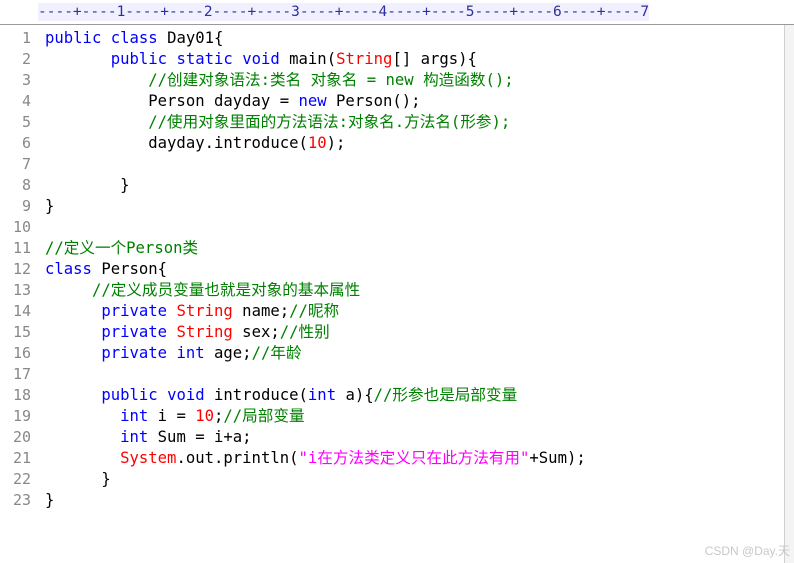 Image resolution: width=794 pixels, height=563 pixels. I want to click on code-line: public class Day01{, so click(134, 38).